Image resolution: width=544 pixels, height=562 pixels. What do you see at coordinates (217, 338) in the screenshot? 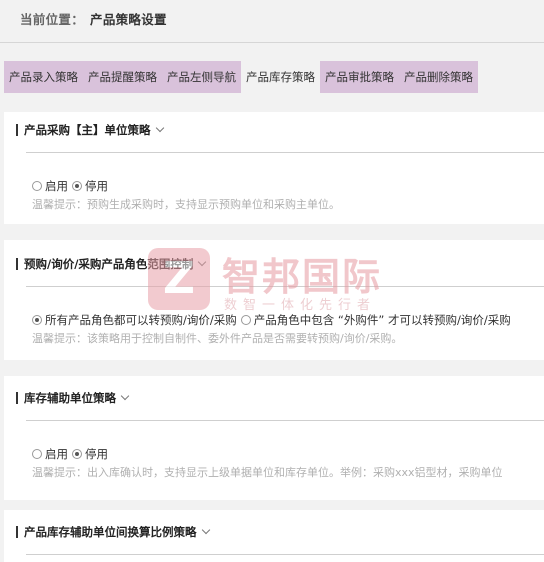
I see `hint-text: 温馨提示：该策略用于控制自制件、委外件产品是否需要转预购/询价/采购。` at bounding box center [217, 338].